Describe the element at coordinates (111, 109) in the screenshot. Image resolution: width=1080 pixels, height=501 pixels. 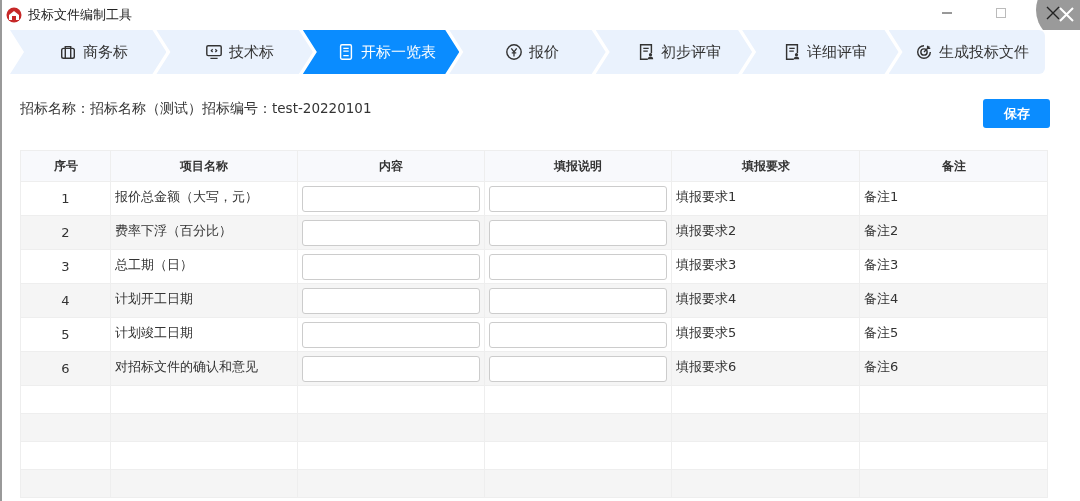
I see `info-text: 招标名称：招标名称（测试）` at that location.